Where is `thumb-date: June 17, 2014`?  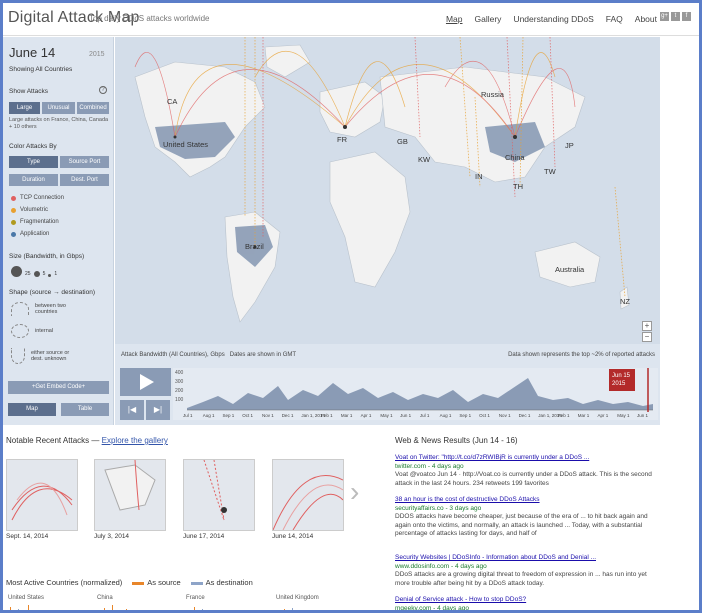
thumb-date: June 17, 2014 is located at coordinates (204, 536).